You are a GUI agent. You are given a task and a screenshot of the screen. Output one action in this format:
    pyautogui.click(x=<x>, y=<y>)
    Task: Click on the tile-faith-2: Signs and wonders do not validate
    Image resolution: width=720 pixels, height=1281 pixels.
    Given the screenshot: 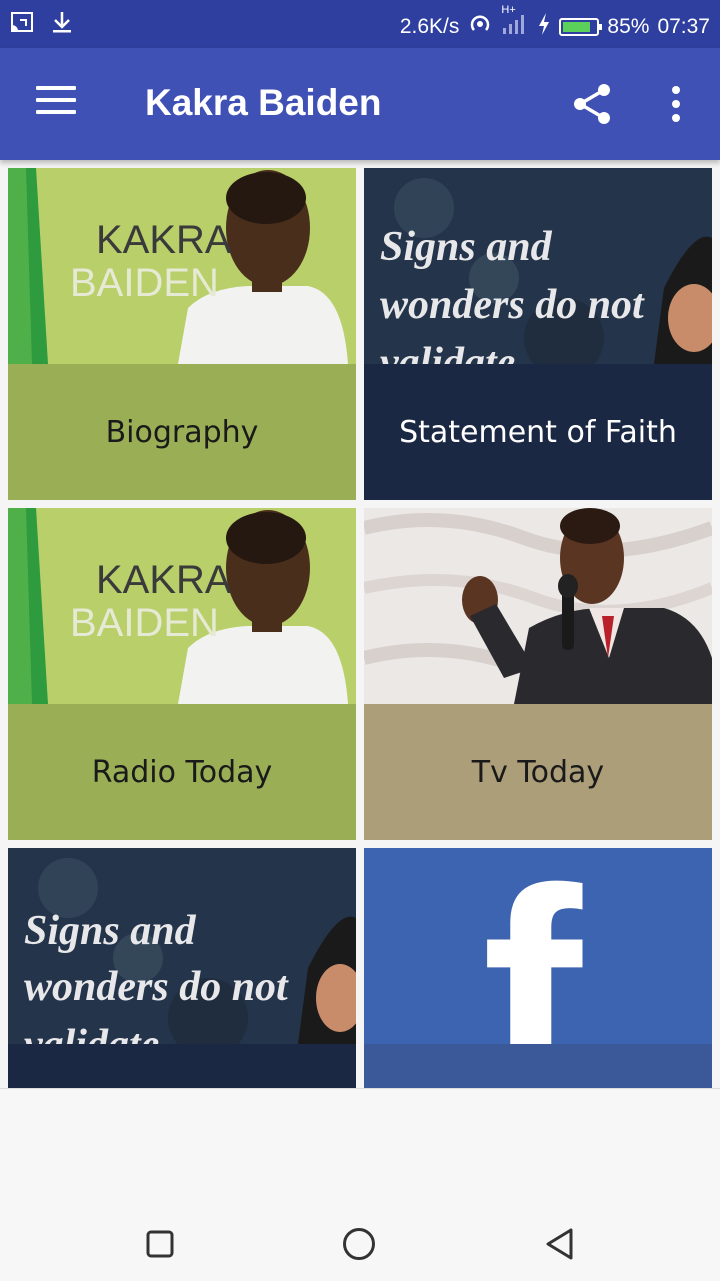 What is the action you would take?
    pyautogui.click(x=182, y=968)
    